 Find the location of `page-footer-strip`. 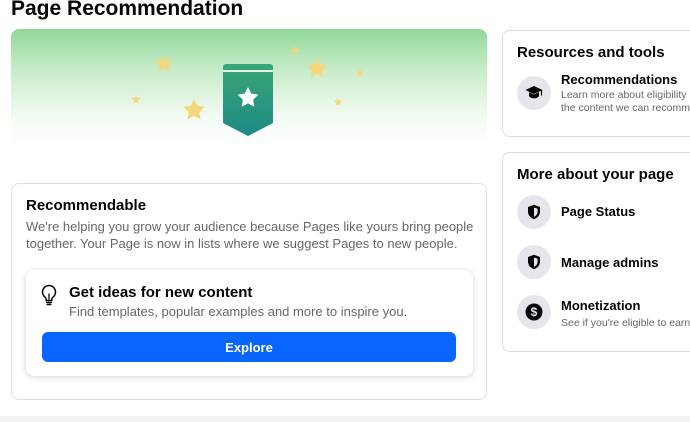

page-footer-strip is located at coordinates (345, 419).